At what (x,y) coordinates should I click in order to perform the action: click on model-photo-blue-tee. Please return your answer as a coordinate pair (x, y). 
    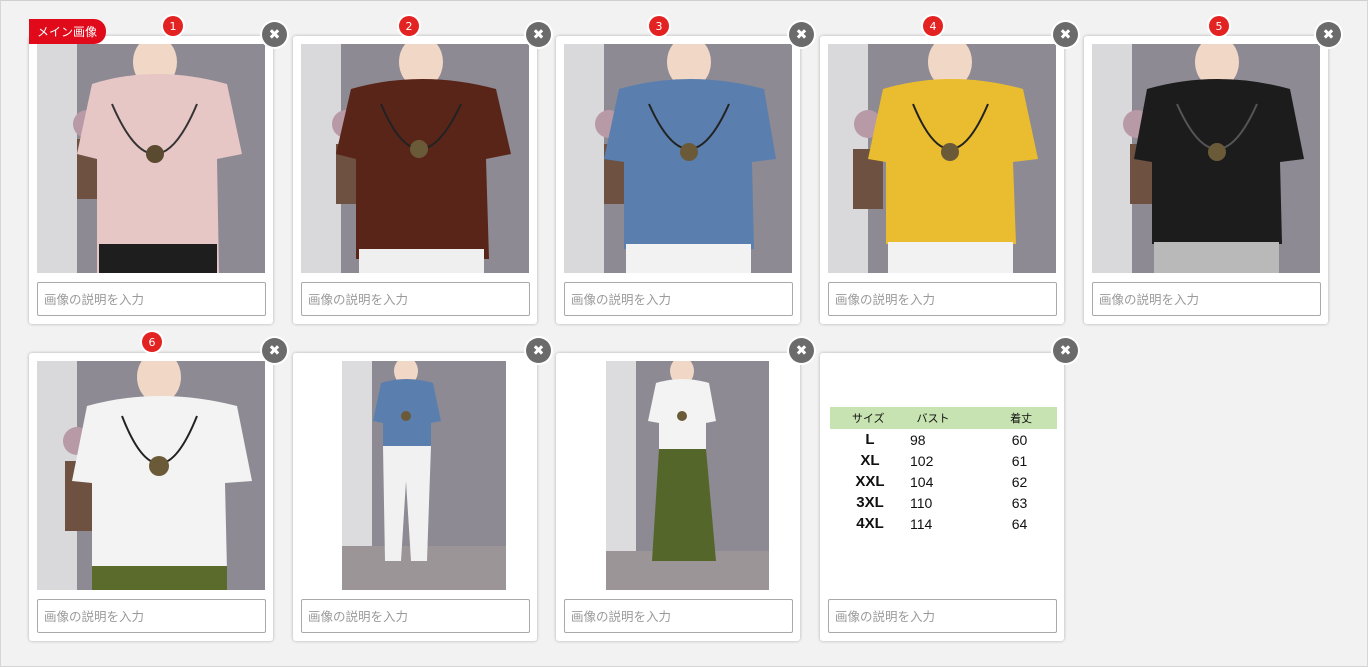
    Looking at the image, I should click on (678, 158).